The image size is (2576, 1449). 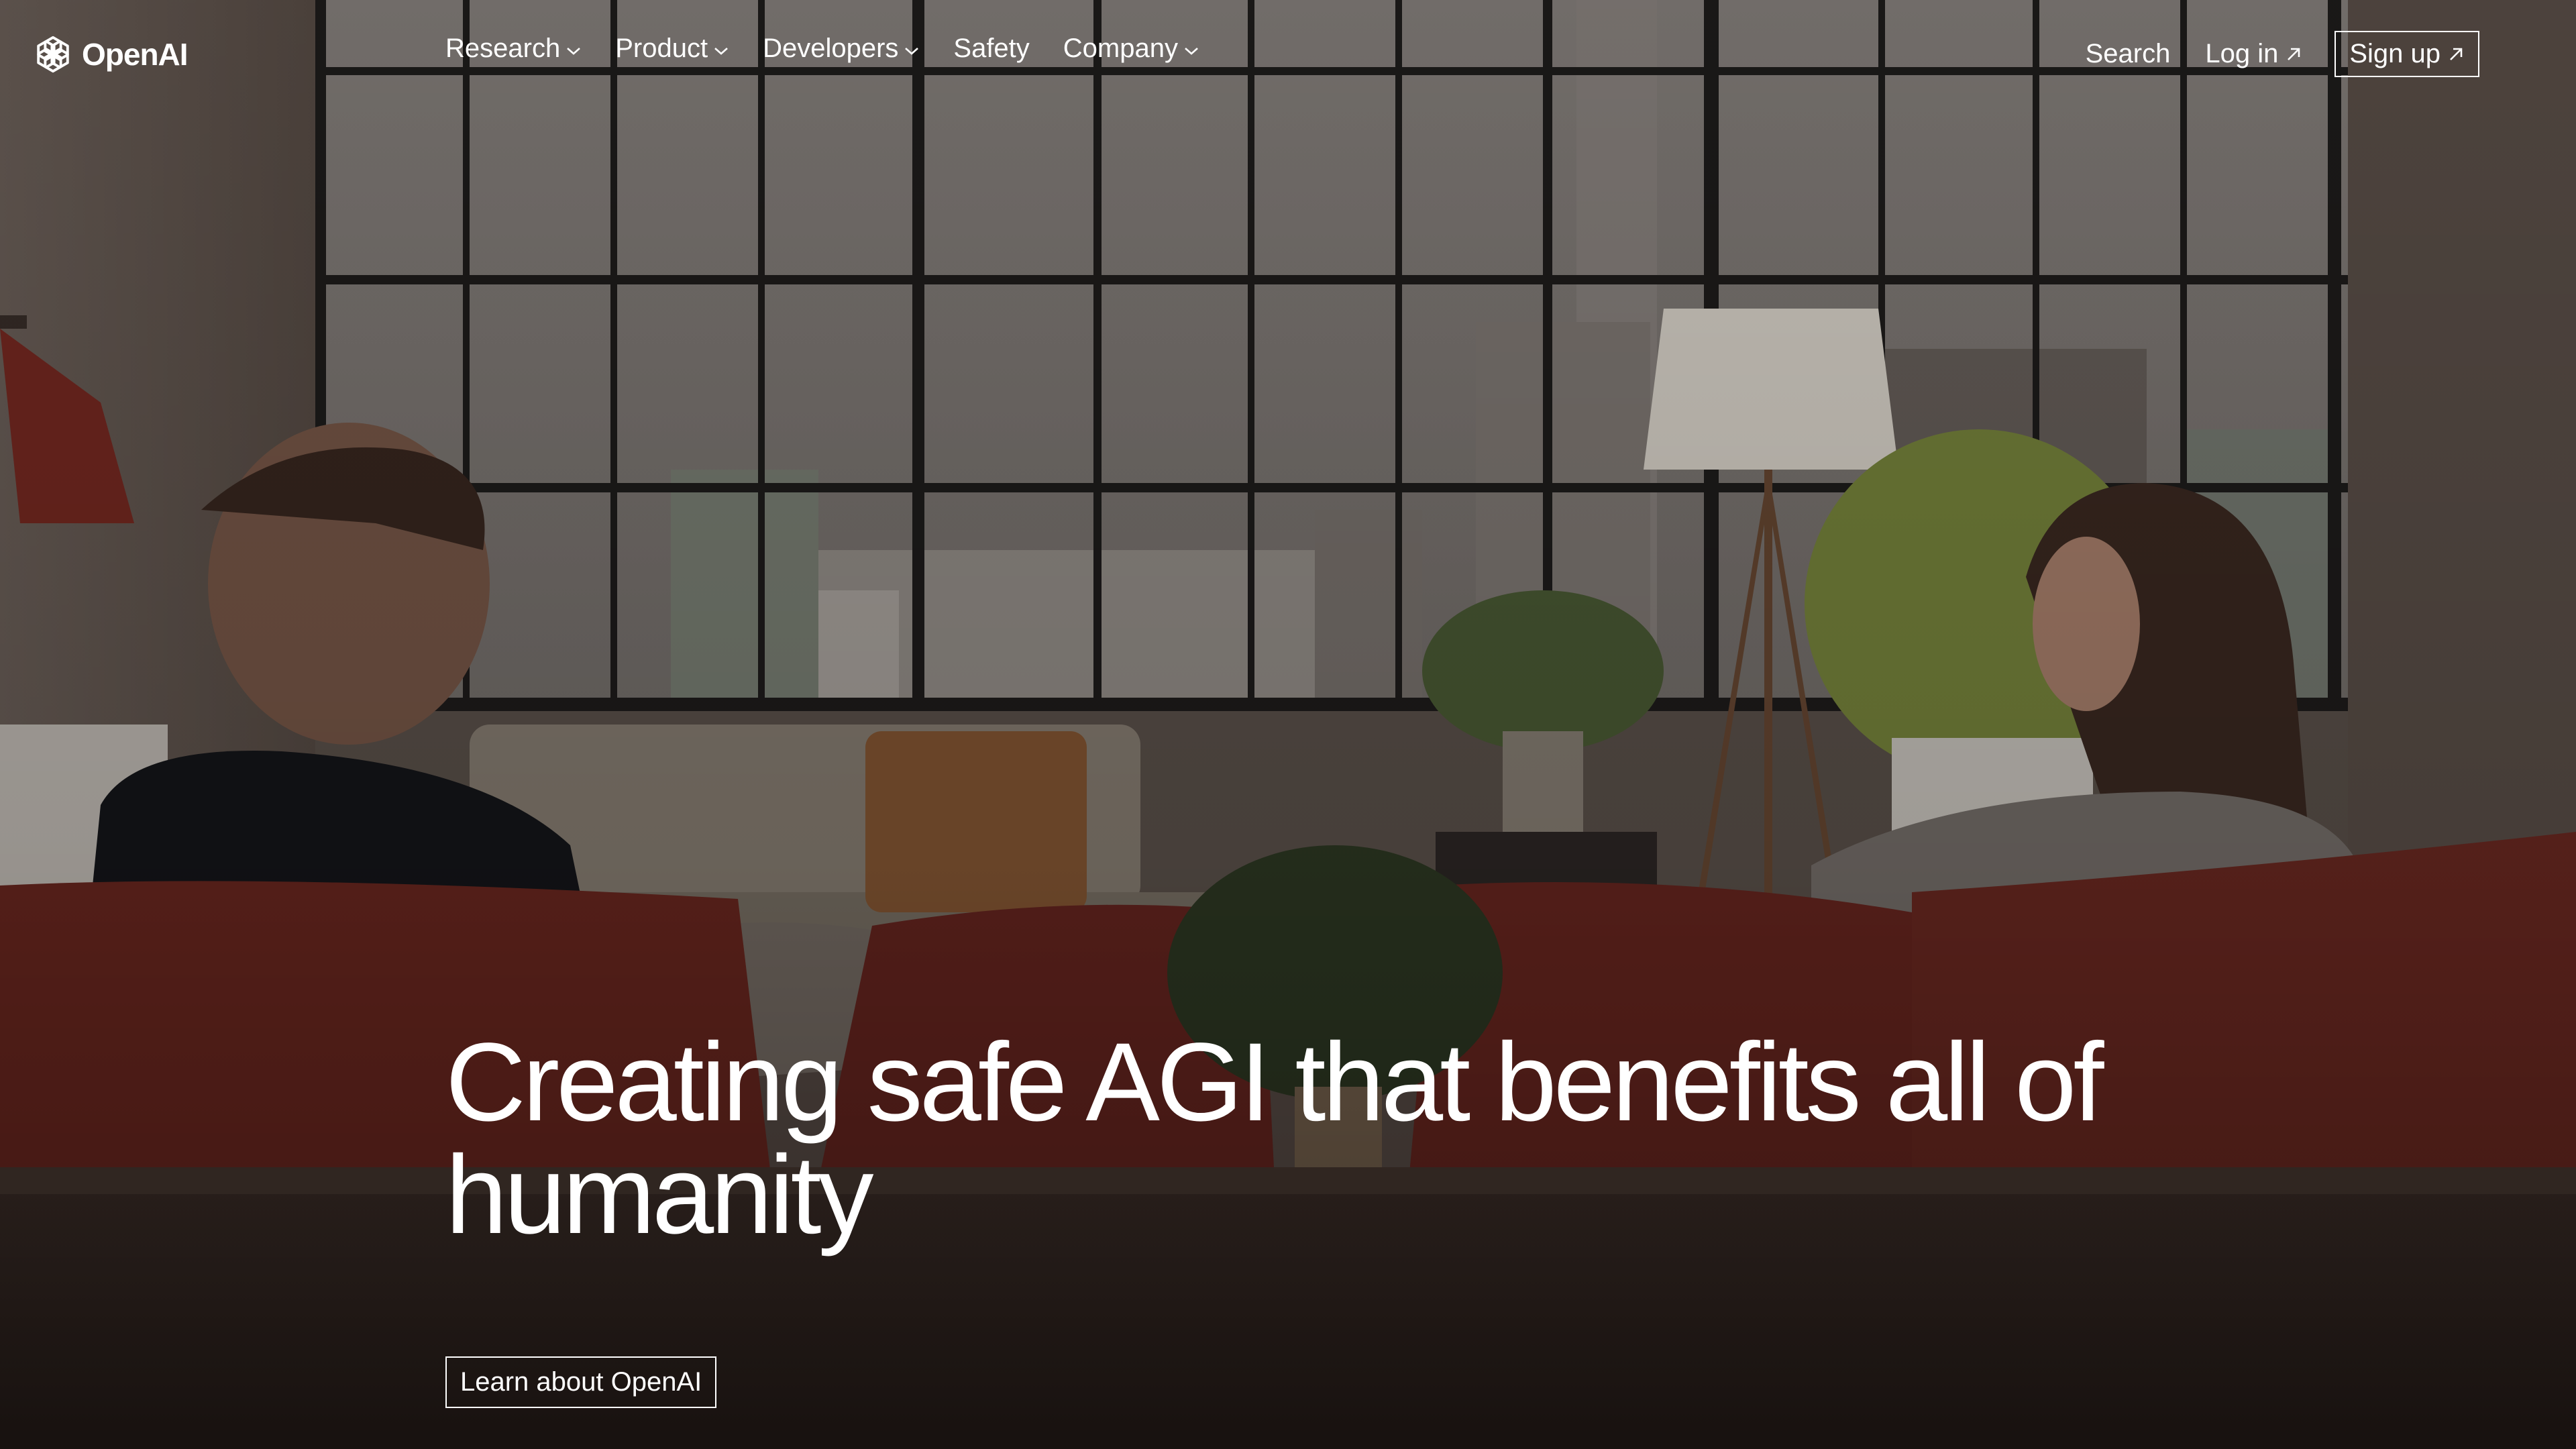 I want to click on nav-actions: Search Log in Sign up, so click(x=2282, y=54).